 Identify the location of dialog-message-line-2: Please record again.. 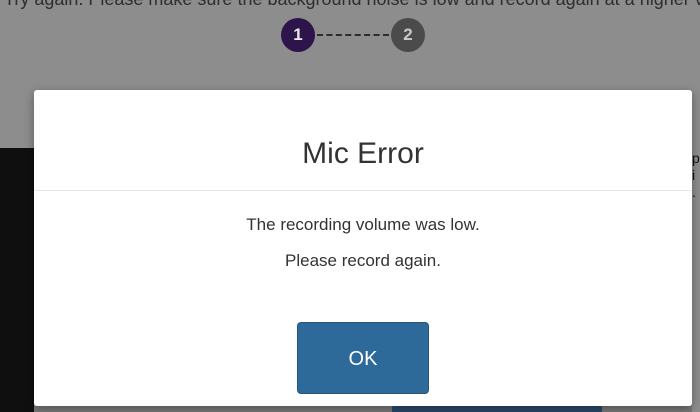
(363, 260).